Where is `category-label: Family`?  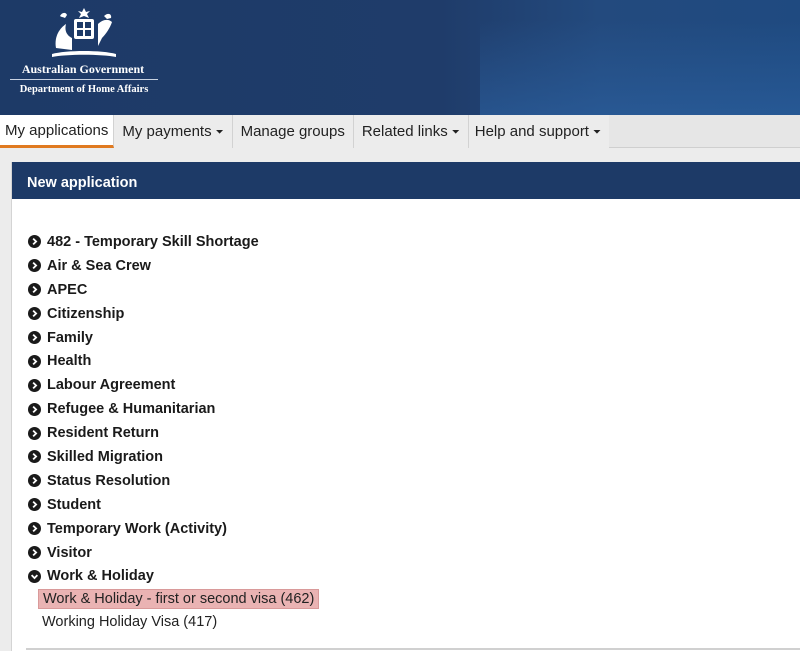
category-label: Family is located at coordinates (70, 337).